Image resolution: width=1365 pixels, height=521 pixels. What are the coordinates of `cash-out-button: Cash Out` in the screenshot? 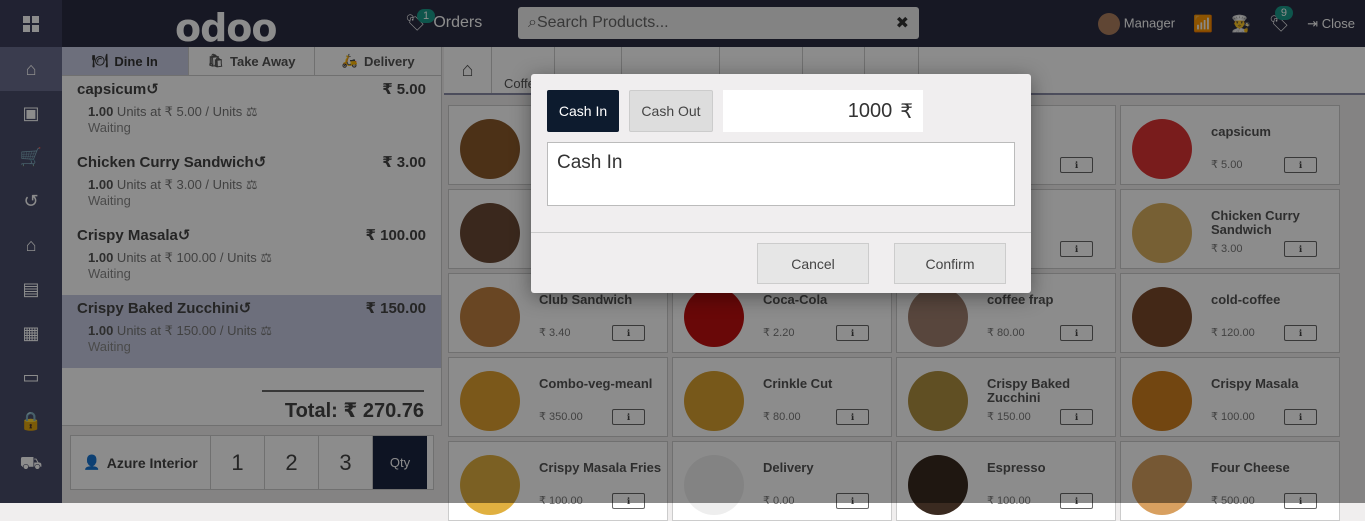 It's located at (671, 111).